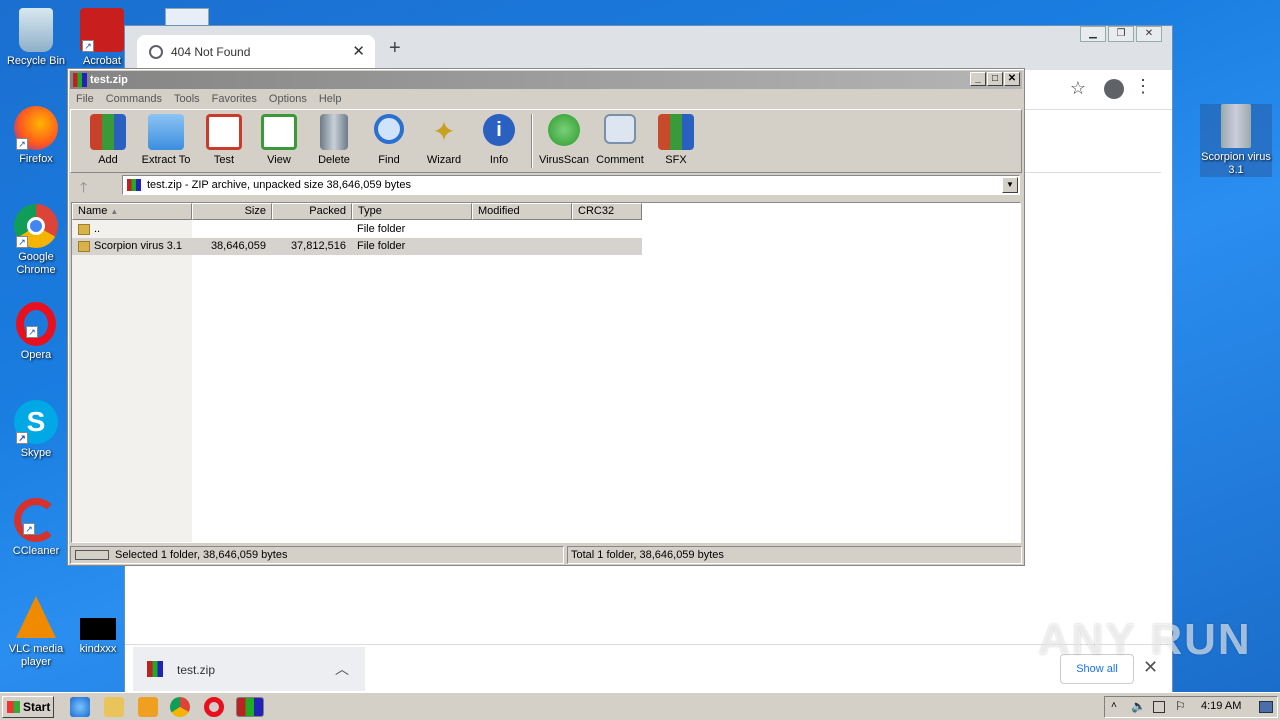 The image size is (1280, 720). I want to click on tab-404-not-found: 404 Not Found ✕, so click(256, 52).